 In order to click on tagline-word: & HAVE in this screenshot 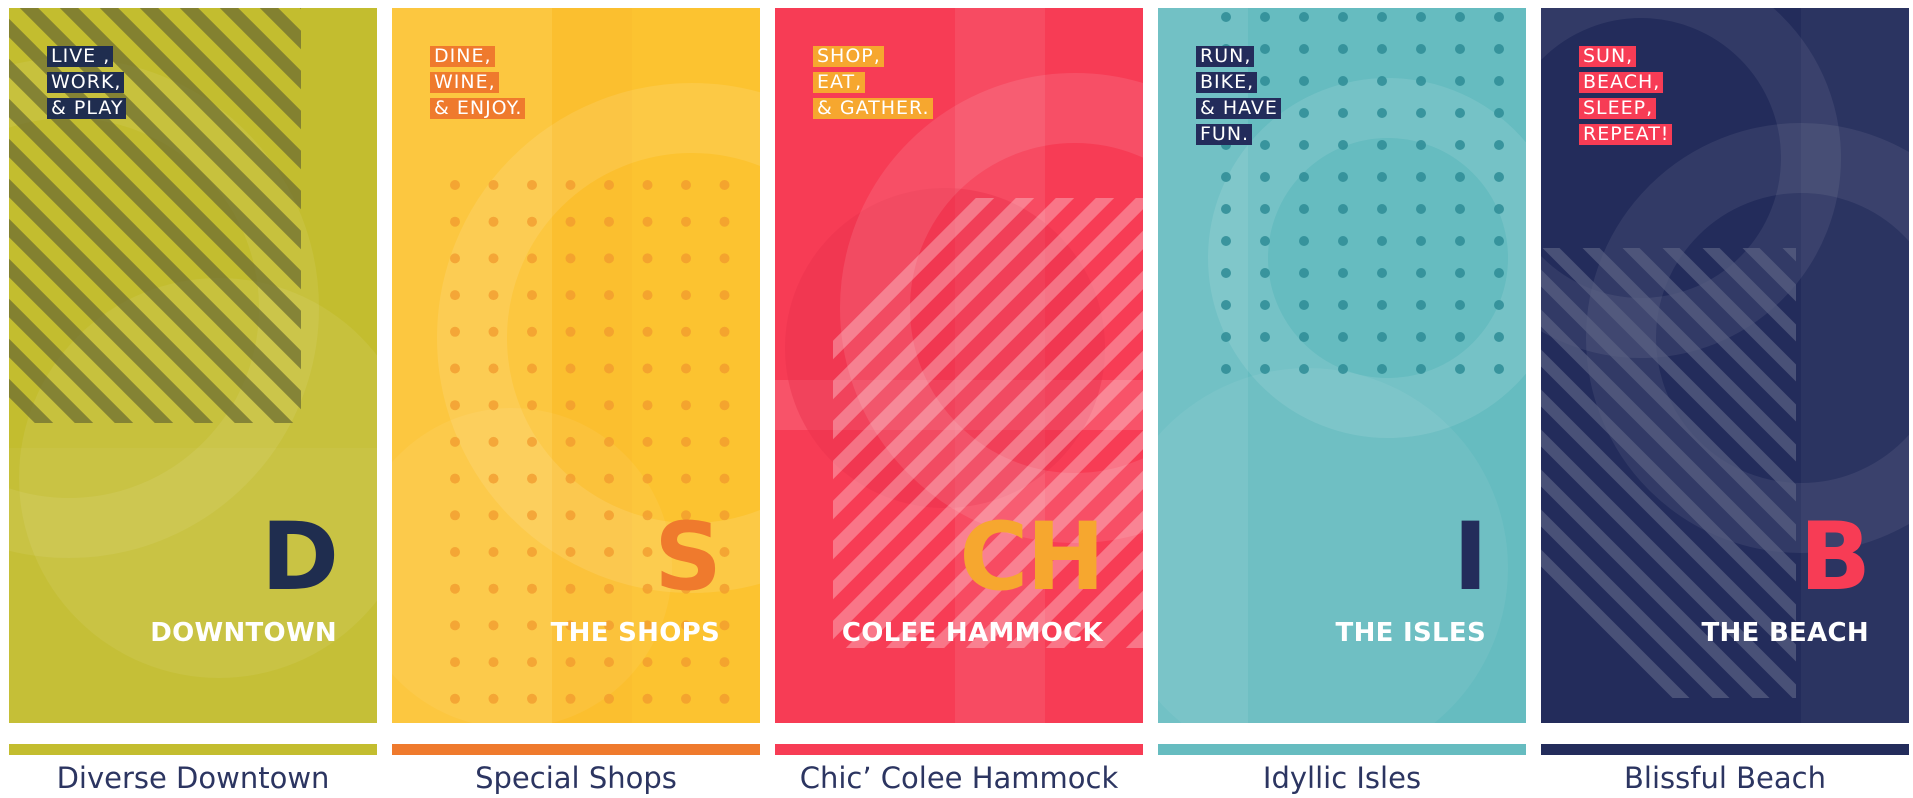, I will do `click(1238, 108)`.